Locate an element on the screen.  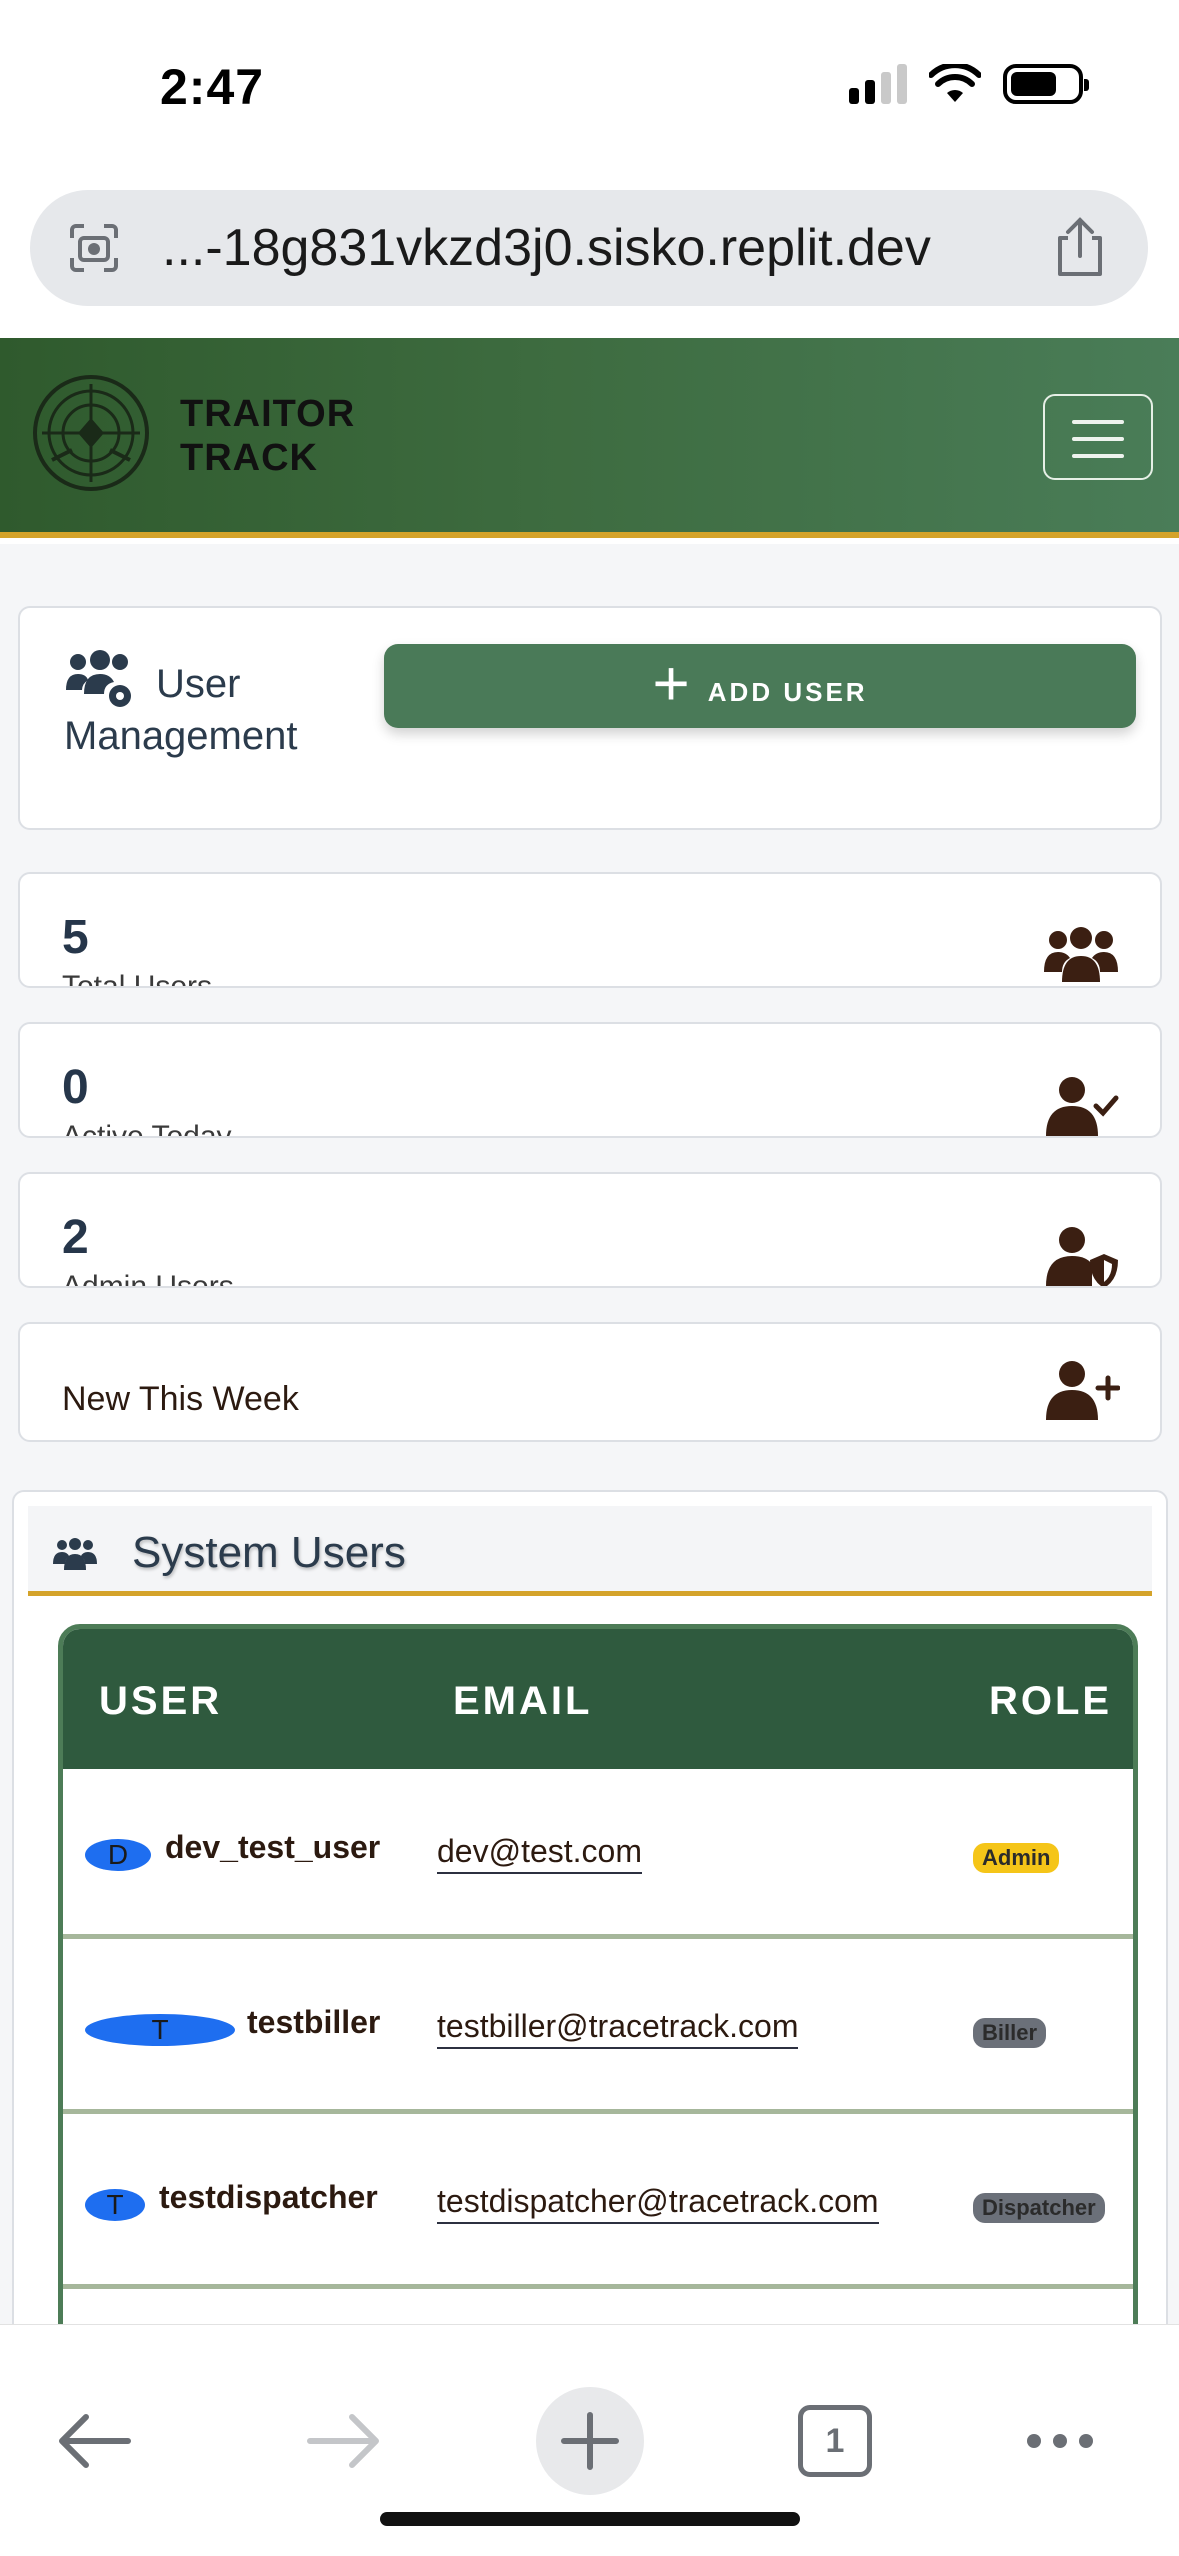
user-shield-icon is located at coordinates (1082, 1256).